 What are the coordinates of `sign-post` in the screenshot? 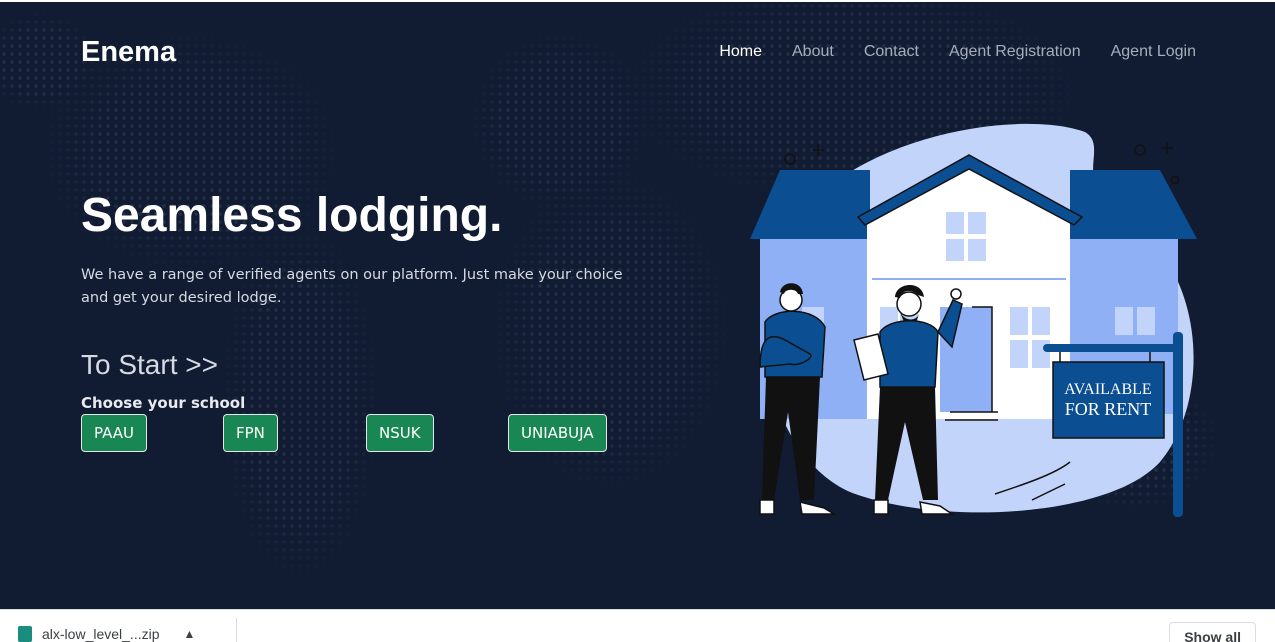 It's located at (1178, 424).